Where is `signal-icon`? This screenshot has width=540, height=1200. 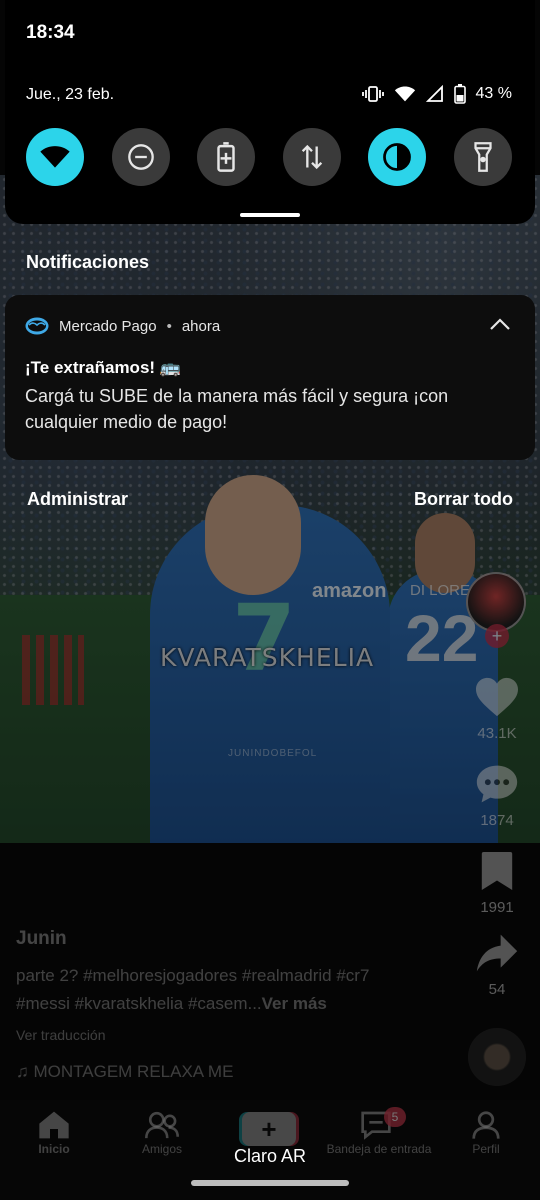
signal-icon is located at coordinates (434, 93).